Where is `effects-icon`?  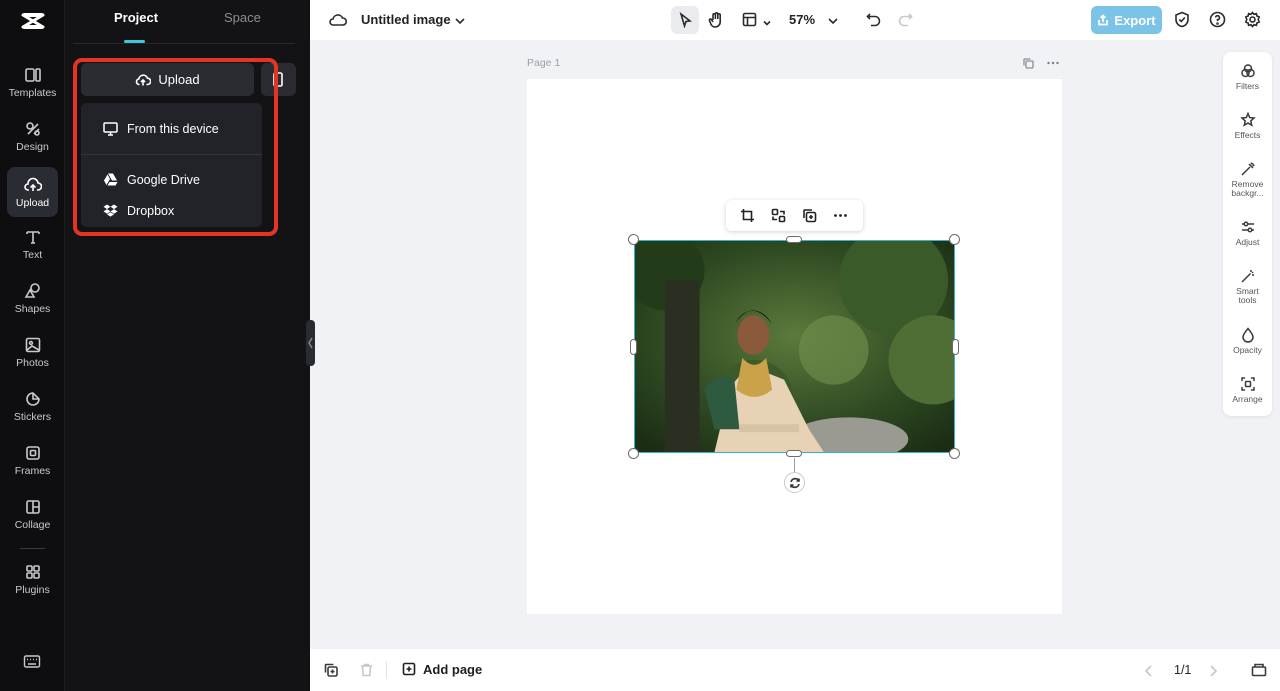
effects-icon is located at coordinates (1247, 119).